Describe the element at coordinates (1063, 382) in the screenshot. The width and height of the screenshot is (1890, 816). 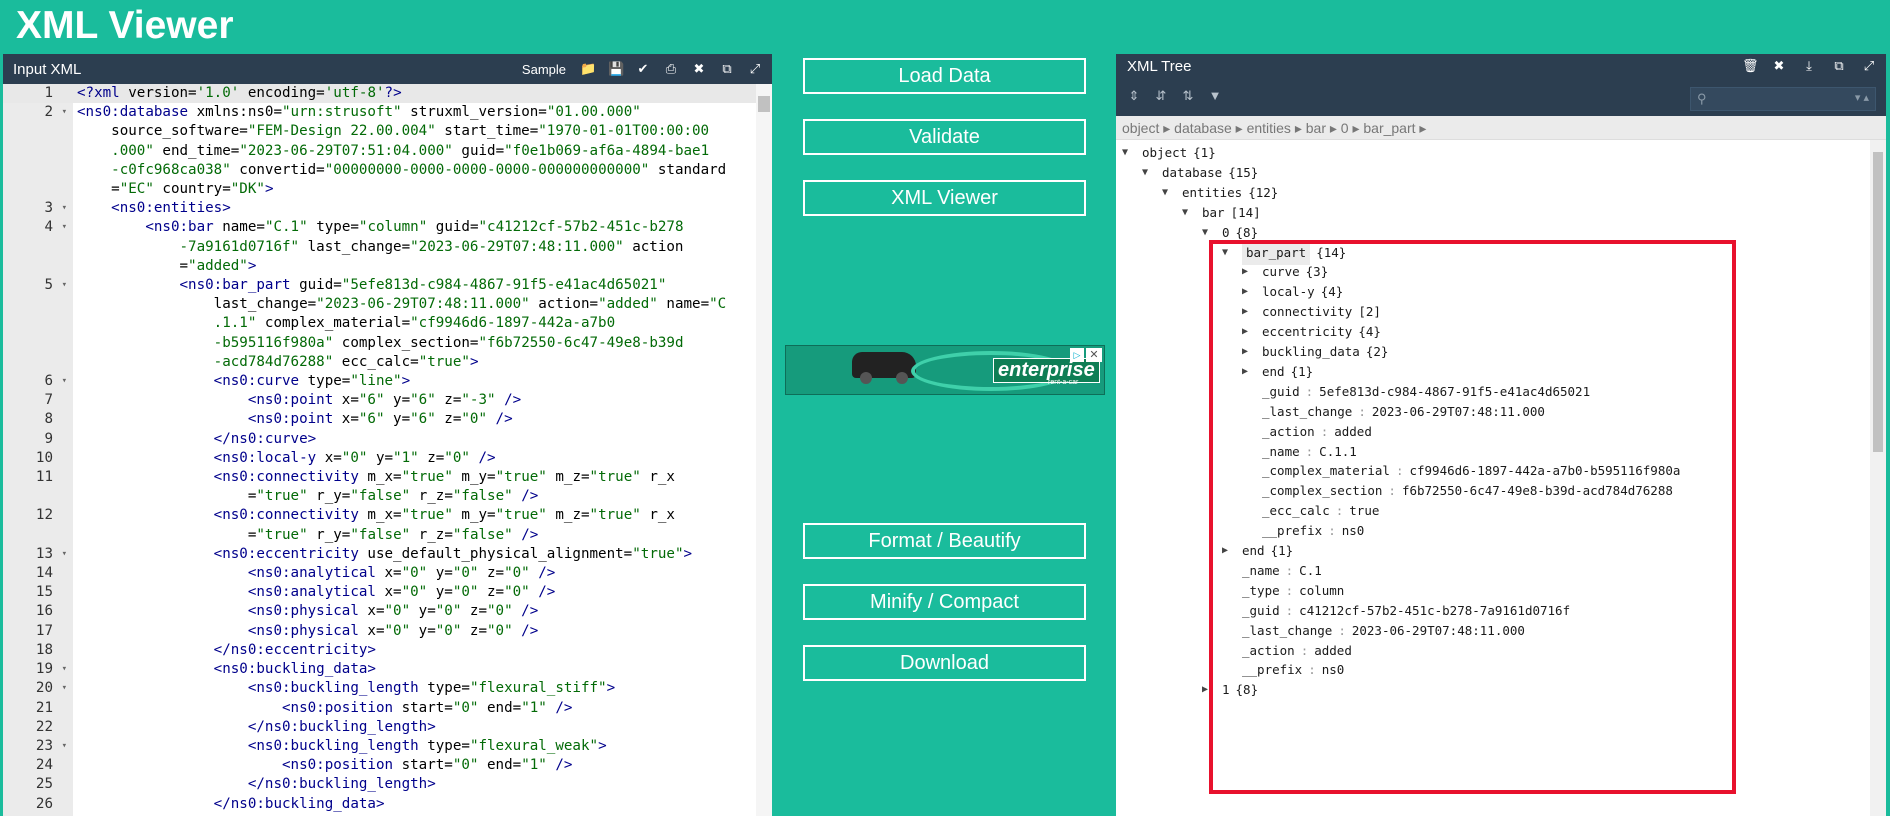
I see `ad-brand-sub: rent-a-car` at that location.